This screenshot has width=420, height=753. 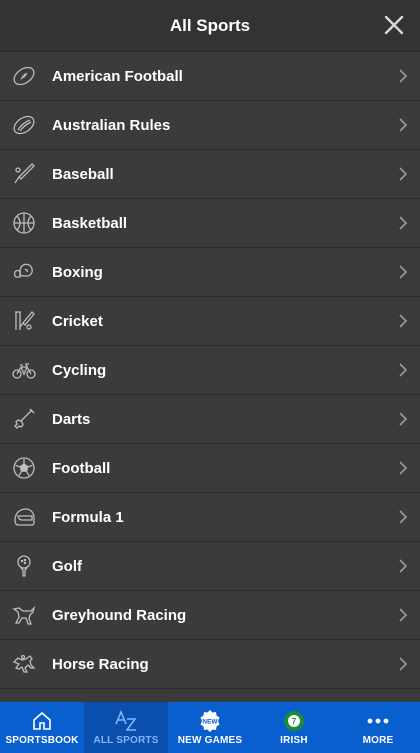 I want to click on nav-irish: 7 IRISH, so click(x=294, y=727).